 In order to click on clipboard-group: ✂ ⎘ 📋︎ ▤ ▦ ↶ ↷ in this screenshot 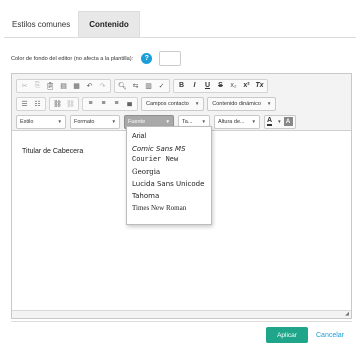, I will do `click(63, 85)`.